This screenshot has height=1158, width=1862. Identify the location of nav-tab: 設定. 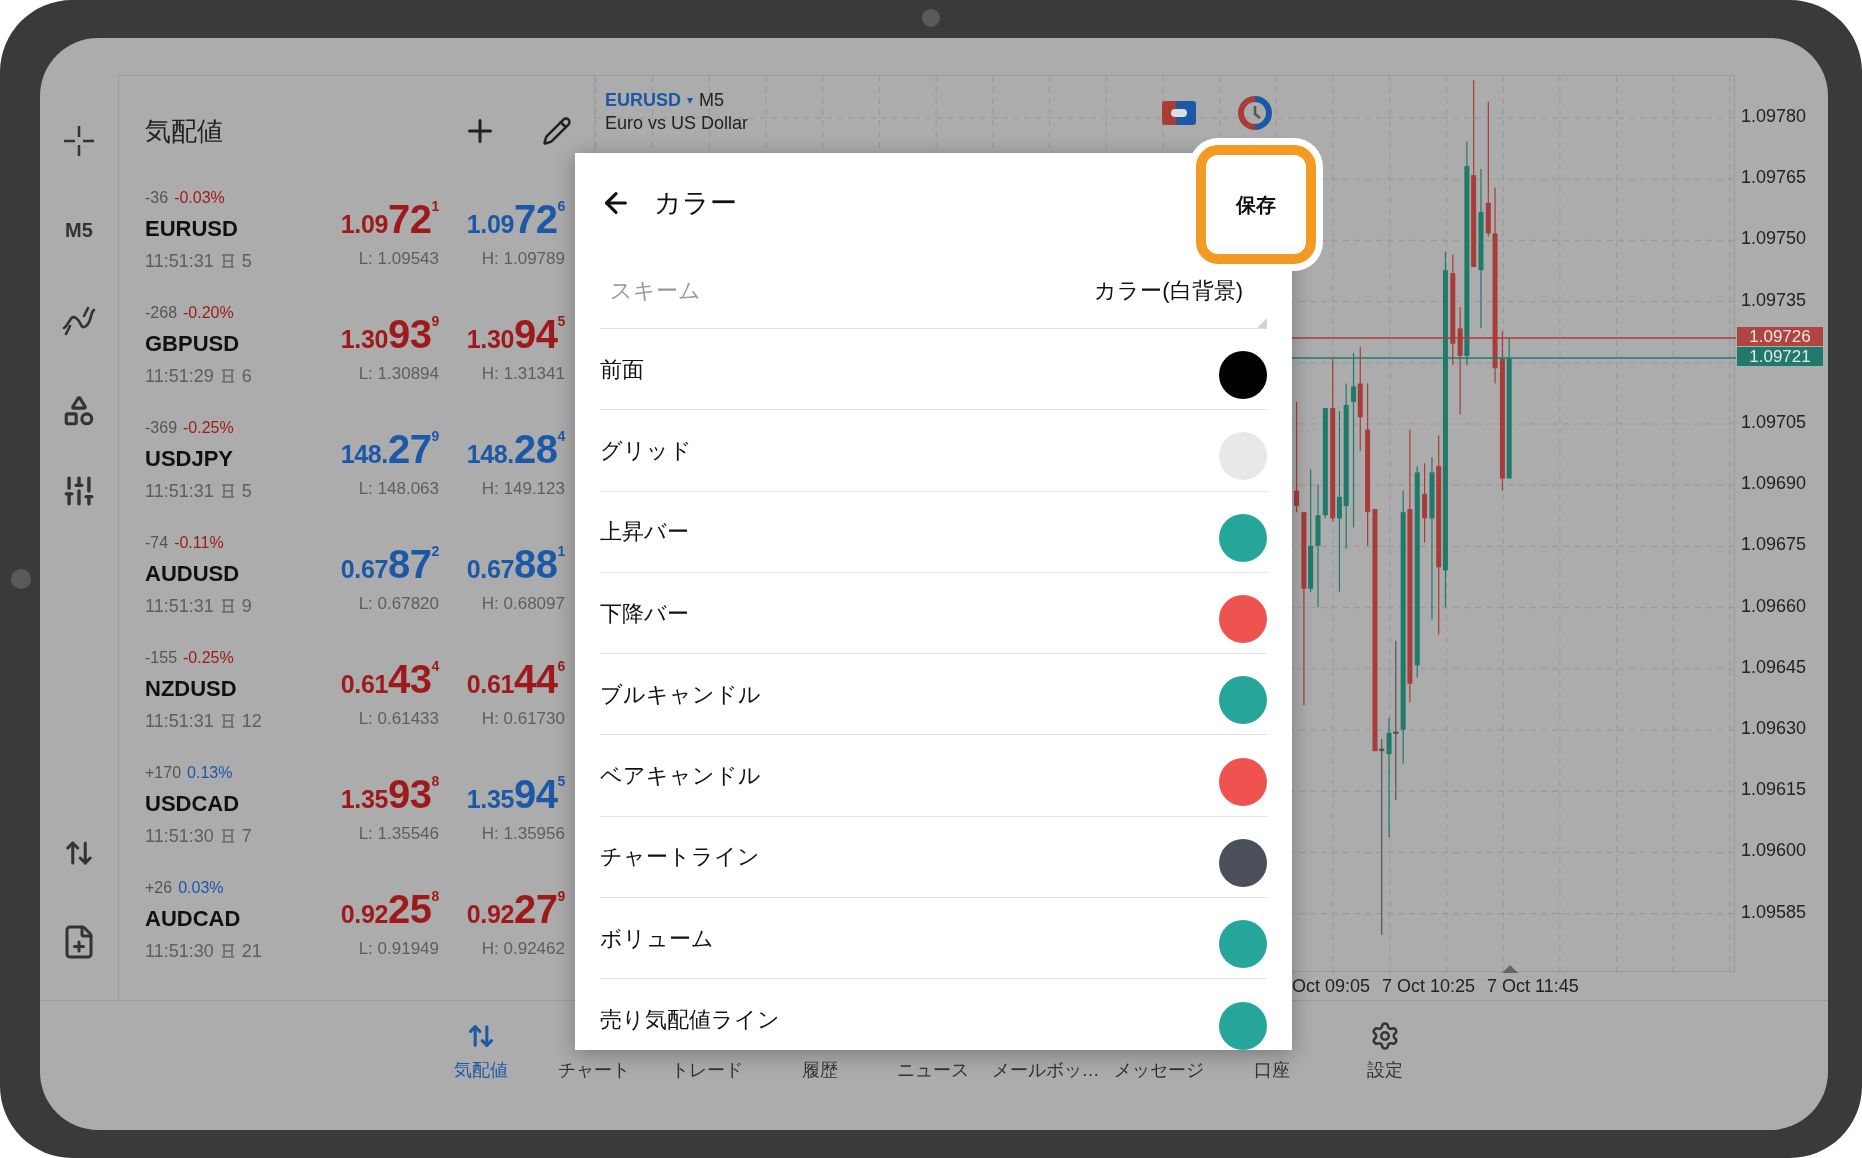
(1384, 1065).